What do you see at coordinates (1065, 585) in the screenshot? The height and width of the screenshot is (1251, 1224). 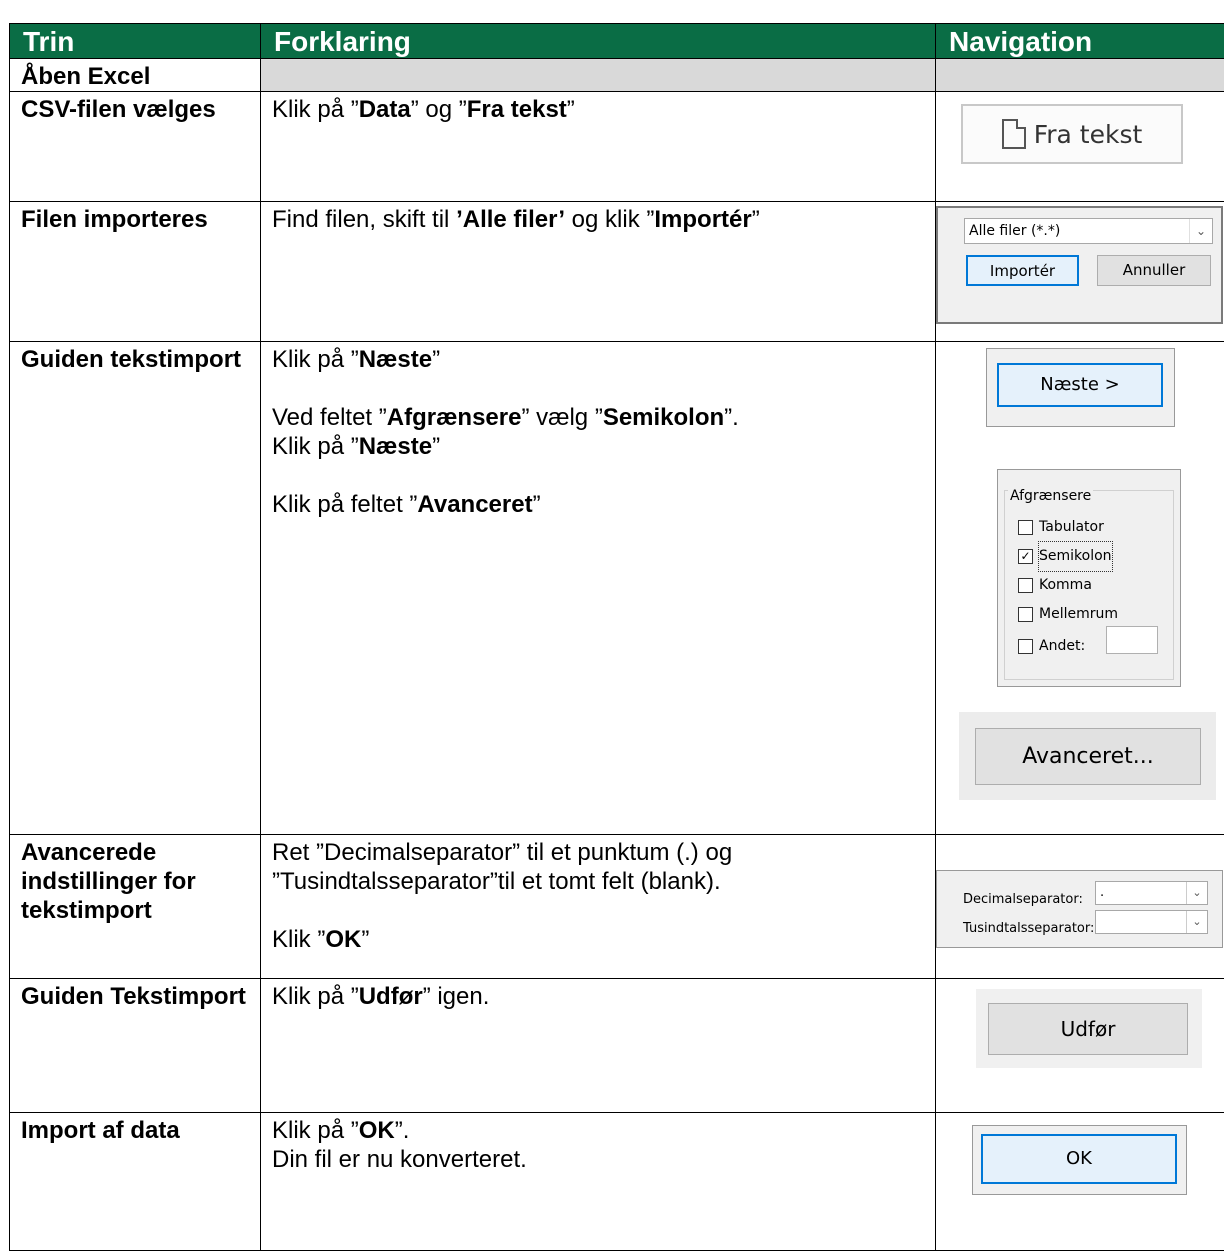 I see `checkbox-label: Komma` at bounding box center [1065, 585].